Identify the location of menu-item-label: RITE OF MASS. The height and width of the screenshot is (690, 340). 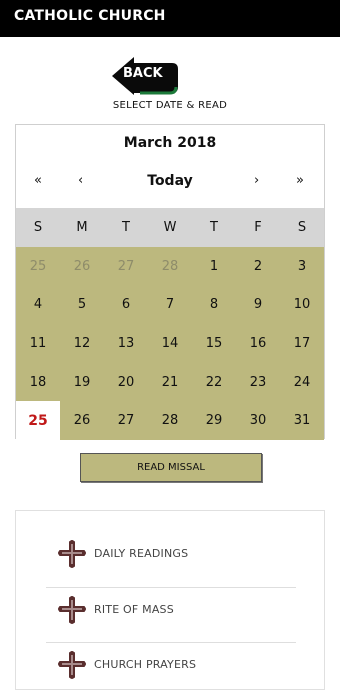
(134, 609).